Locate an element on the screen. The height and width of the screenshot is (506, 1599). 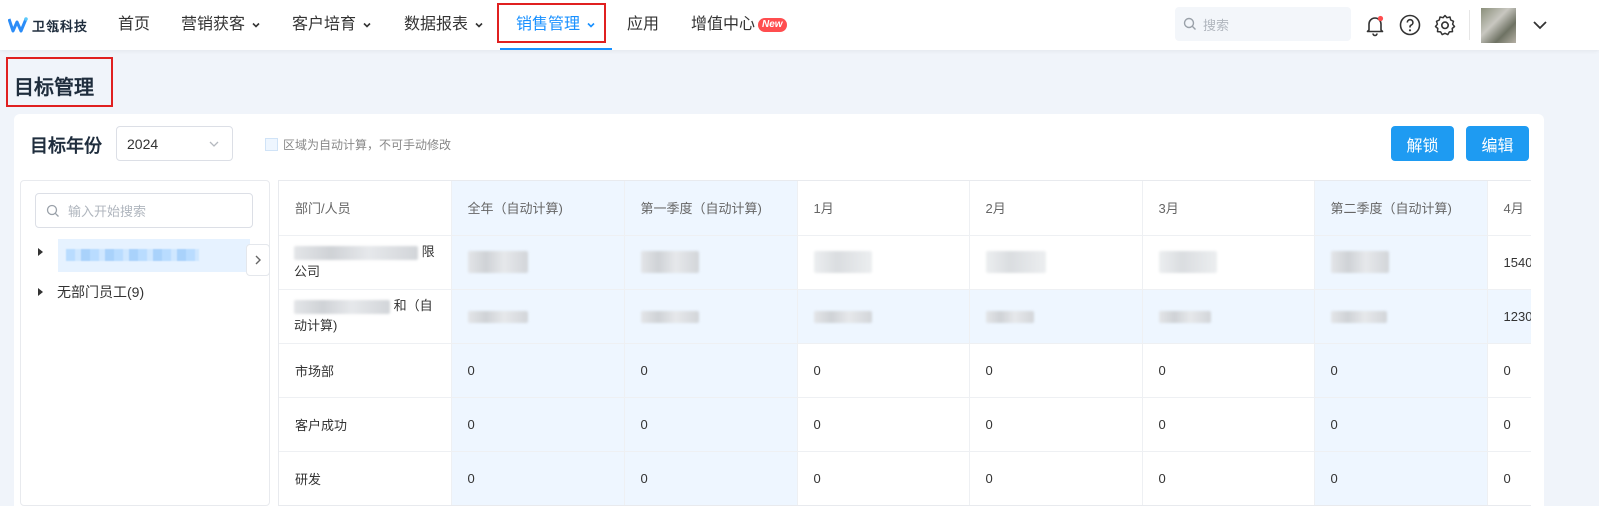
nav-home: 首页 is located at coordinates (134, 25).